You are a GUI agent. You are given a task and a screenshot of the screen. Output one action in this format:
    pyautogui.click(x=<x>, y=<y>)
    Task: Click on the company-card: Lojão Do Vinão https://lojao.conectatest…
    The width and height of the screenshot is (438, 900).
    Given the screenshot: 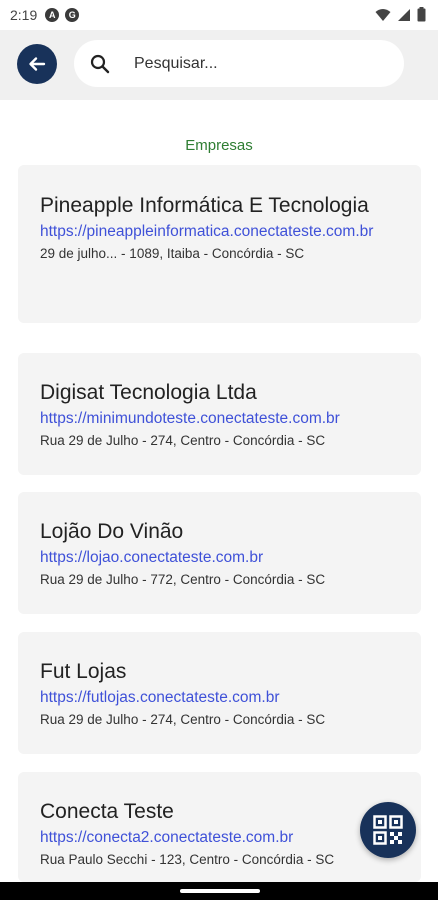 What is the action you would take?
    pyautogui.click(x=219, y=553)
    